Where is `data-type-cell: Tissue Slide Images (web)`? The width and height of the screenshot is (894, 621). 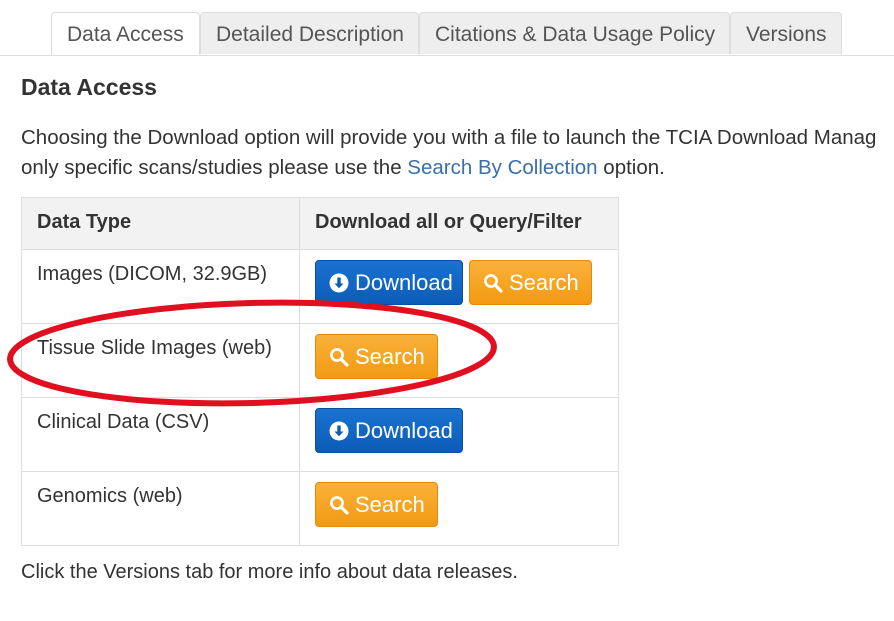 data-type-cell: Tissue Slide Images (web) is located at coordinates (160, 360).